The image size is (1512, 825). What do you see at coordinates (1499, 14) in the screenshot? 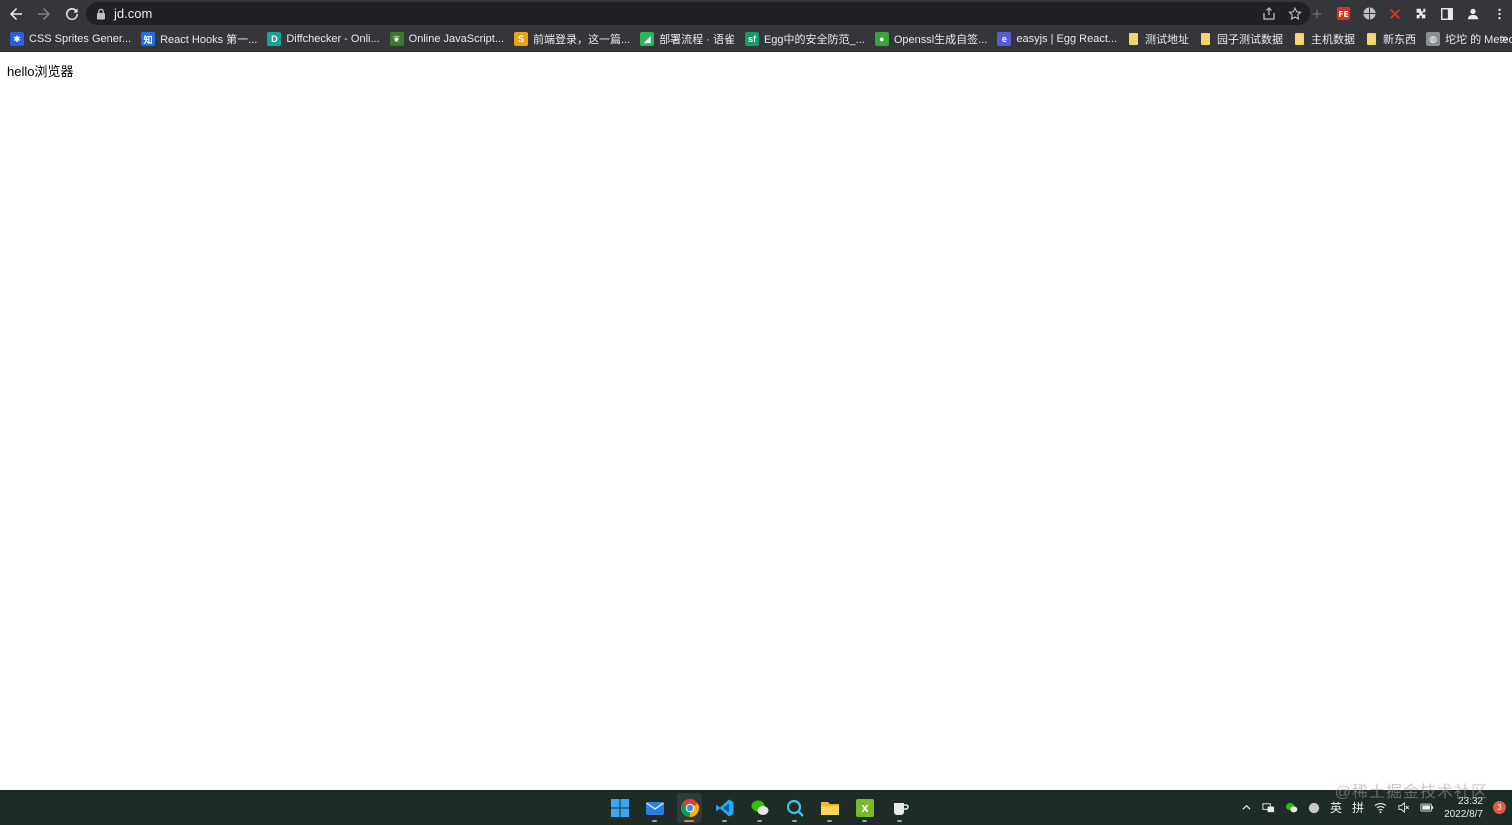
I see `menu-dots-icon` at bounding box center [1499, 14].